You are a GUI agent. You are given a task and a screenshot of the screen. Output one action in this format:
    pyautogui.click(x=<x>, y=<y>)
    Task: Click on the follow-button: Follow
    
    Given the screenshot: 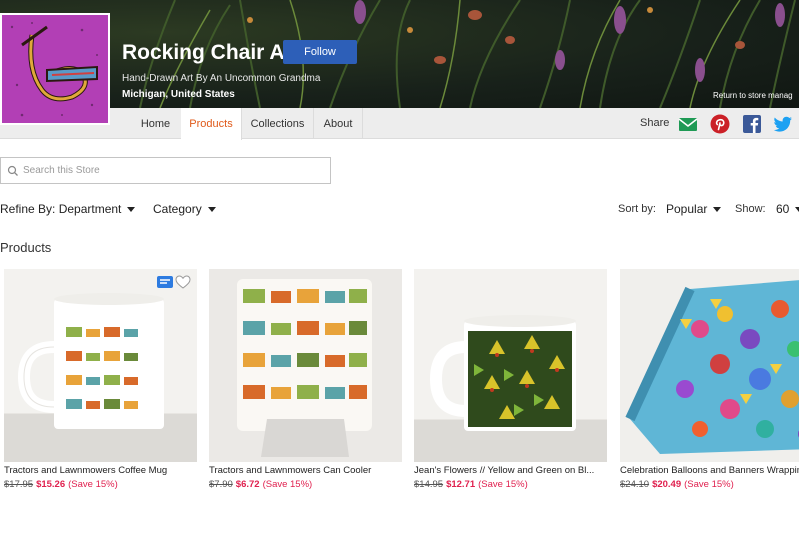 What is the action you would take?
    pyautogui.click(x=320, y=52)
    